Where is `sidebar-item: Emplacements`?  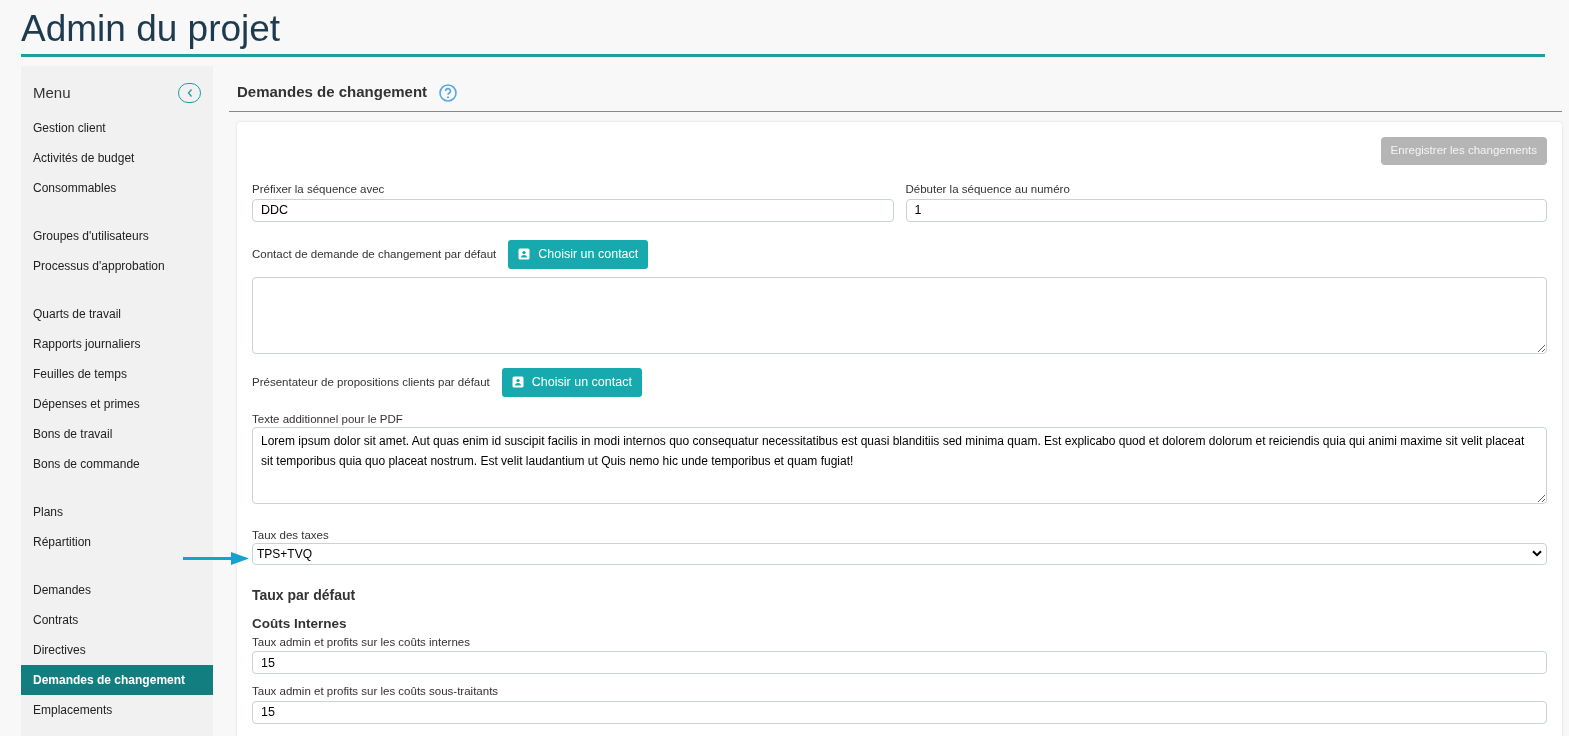 sidebar-item: Emplacements is located at coordinates (117, 709).